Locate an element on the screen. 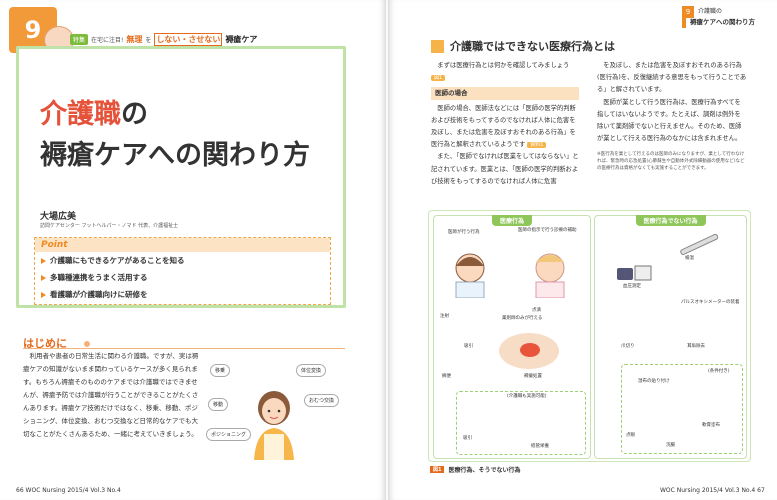  figure-label: 点眼 is located at coordinates (630, 435).